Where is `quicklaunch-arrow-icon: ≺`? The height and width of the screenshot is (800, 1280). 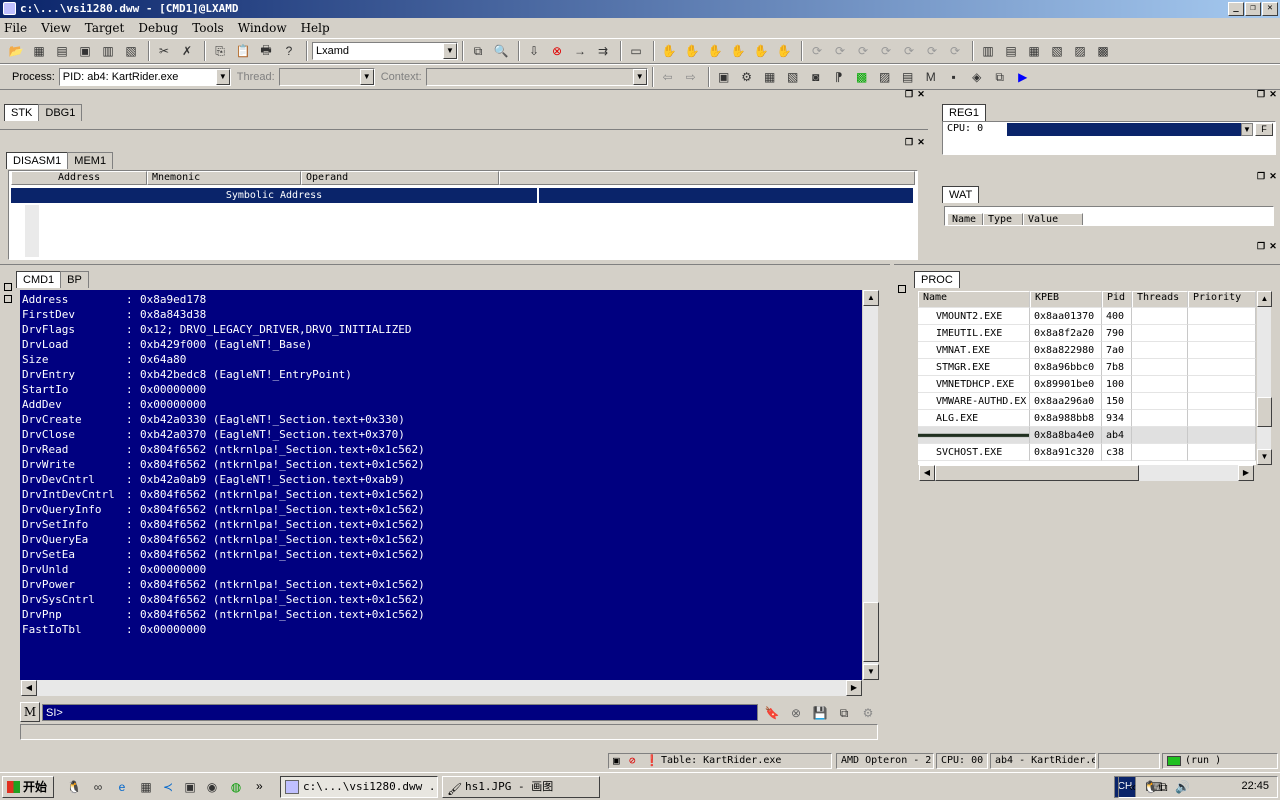
quicklaunch-arrow-icon: ≺ is located at coordinates (168, 787).